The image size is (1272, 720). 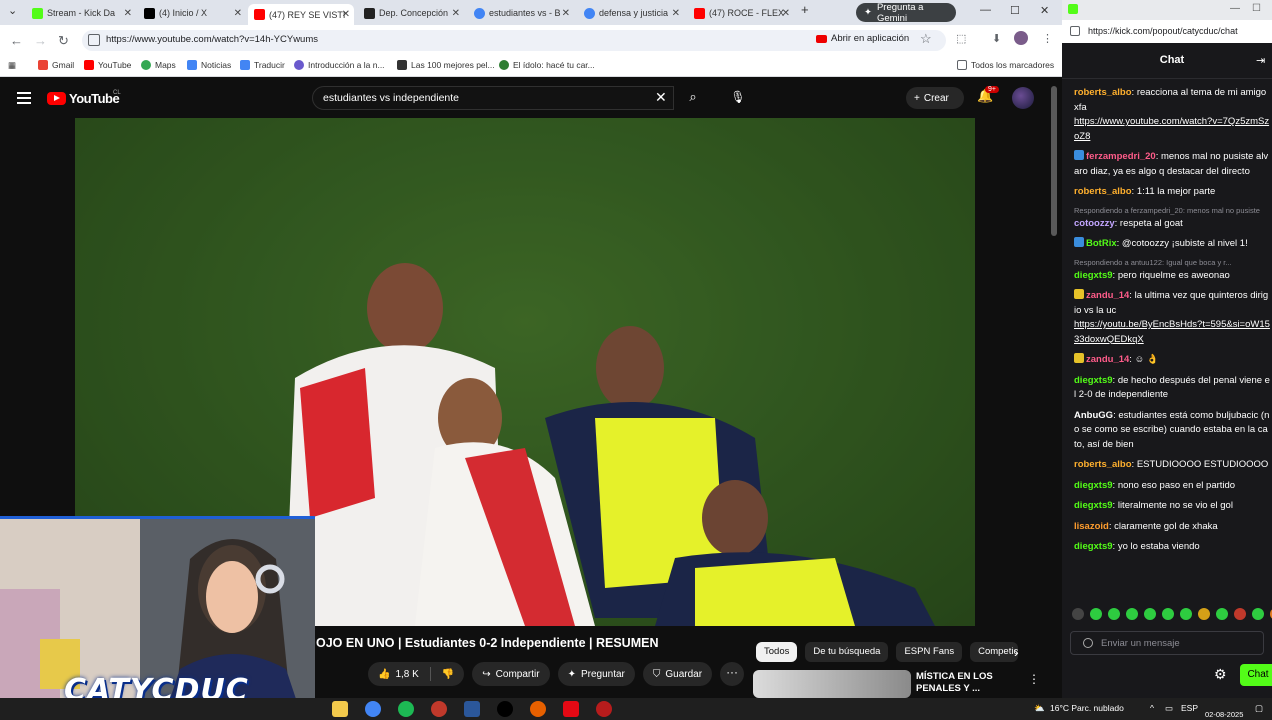 What do you see at coordinates (493, 98) in the screenshot?
I see `youtube-search-input: estudiantes vs independiente ✕` at bounding box center [493, 98].